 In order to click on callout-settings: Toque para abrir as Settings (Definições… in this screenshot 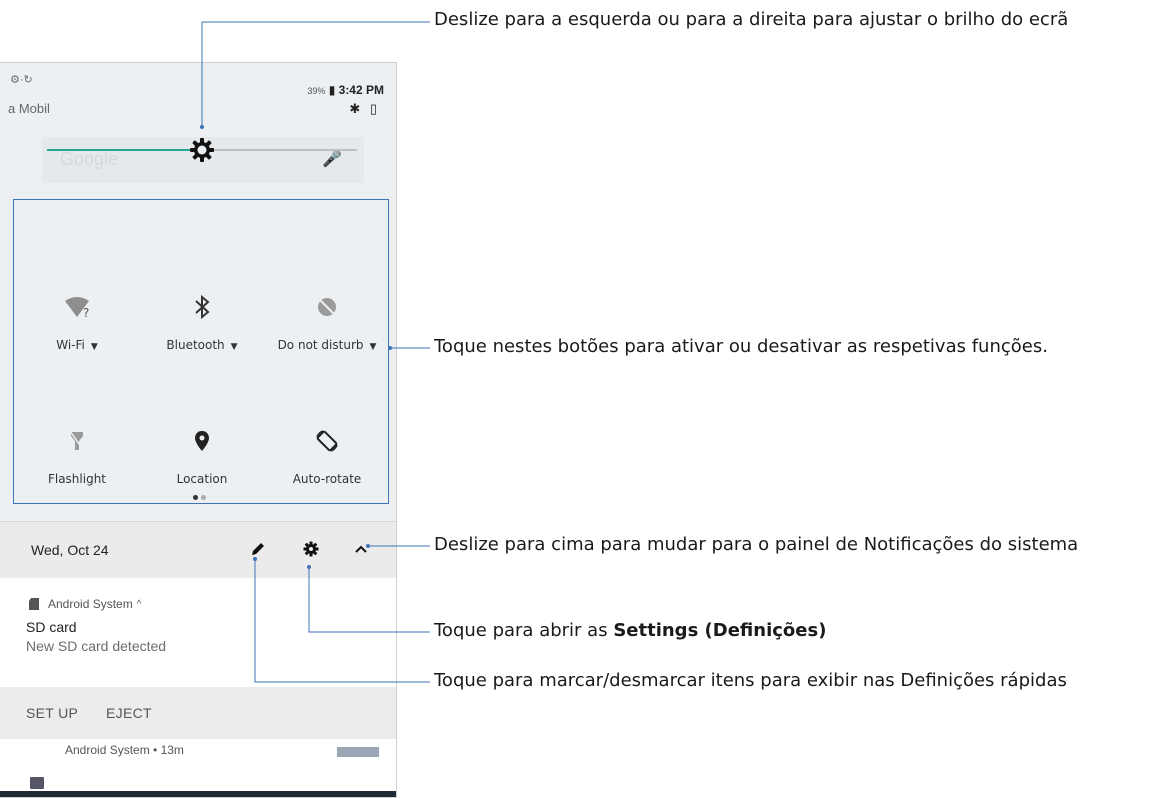, I will do `click(630, 630)`.